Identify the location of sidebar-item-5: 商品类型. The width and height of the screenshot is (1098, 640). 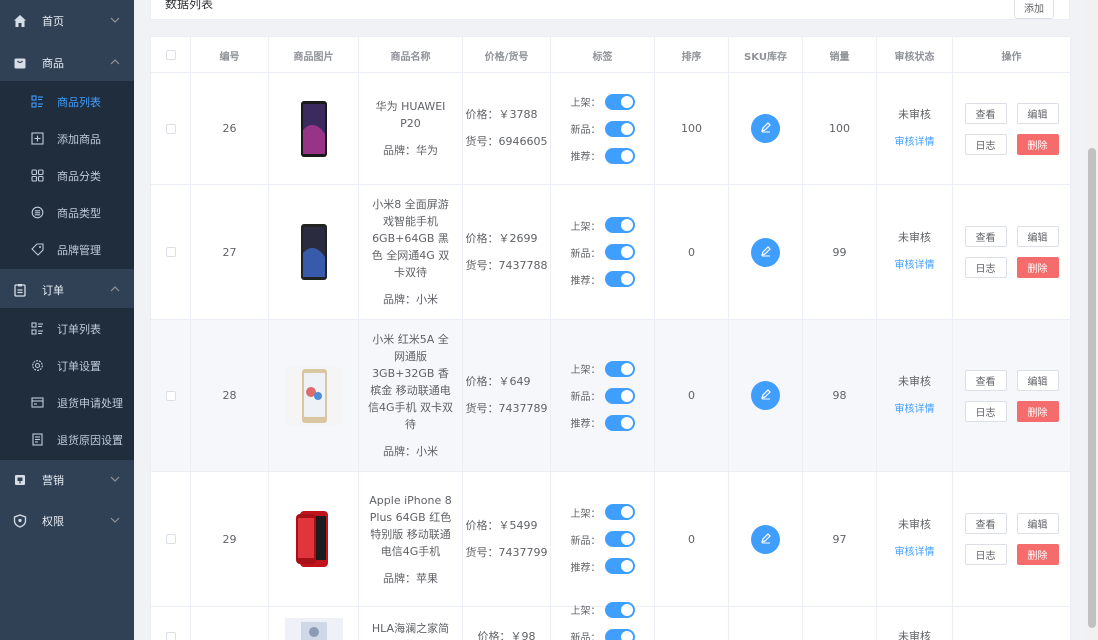
(67, 212).